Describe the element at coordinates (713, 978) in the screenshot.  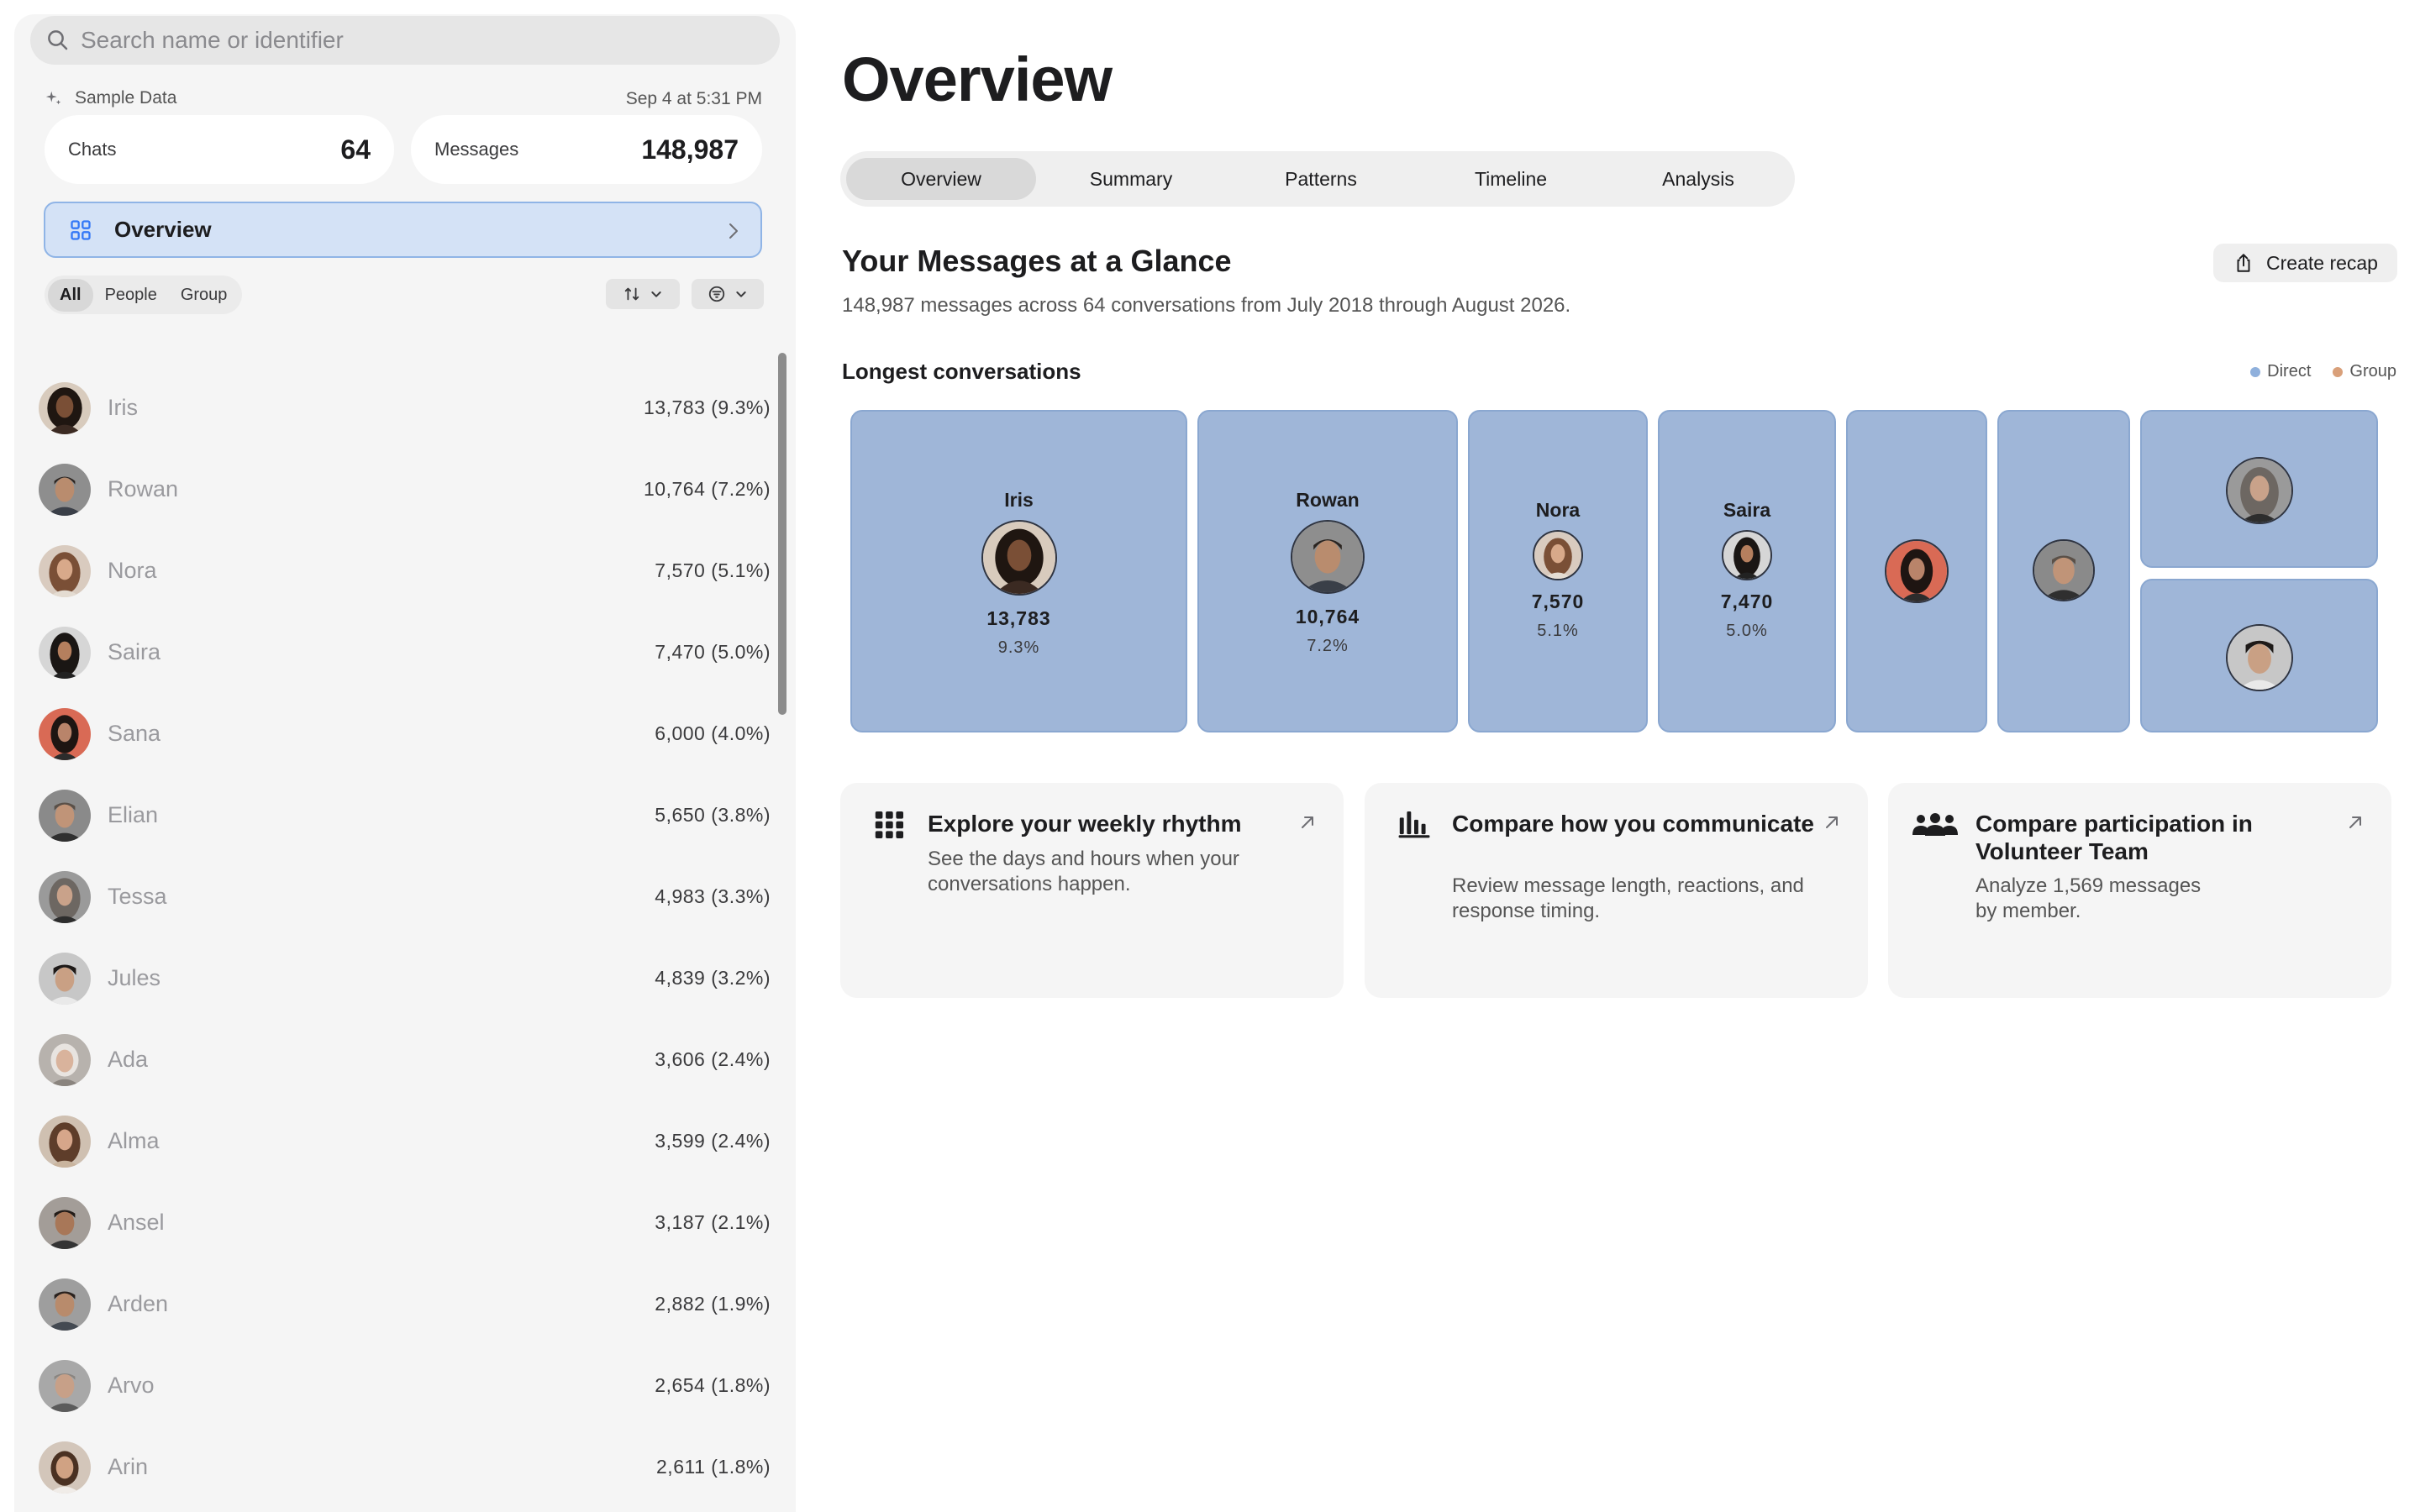
I see `contact-message-count: 4,839 (3.2%)` at that location.